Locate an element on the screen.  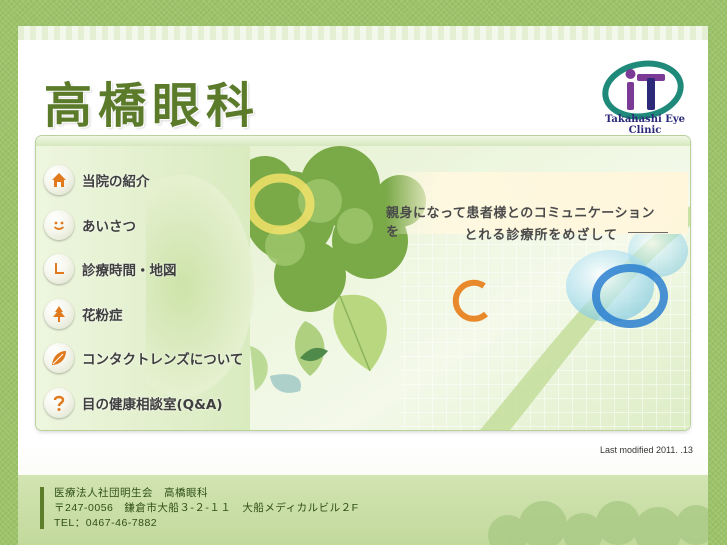
nav-label: 目の健康相談室(Q&A) is located at coordinates (152, 404).